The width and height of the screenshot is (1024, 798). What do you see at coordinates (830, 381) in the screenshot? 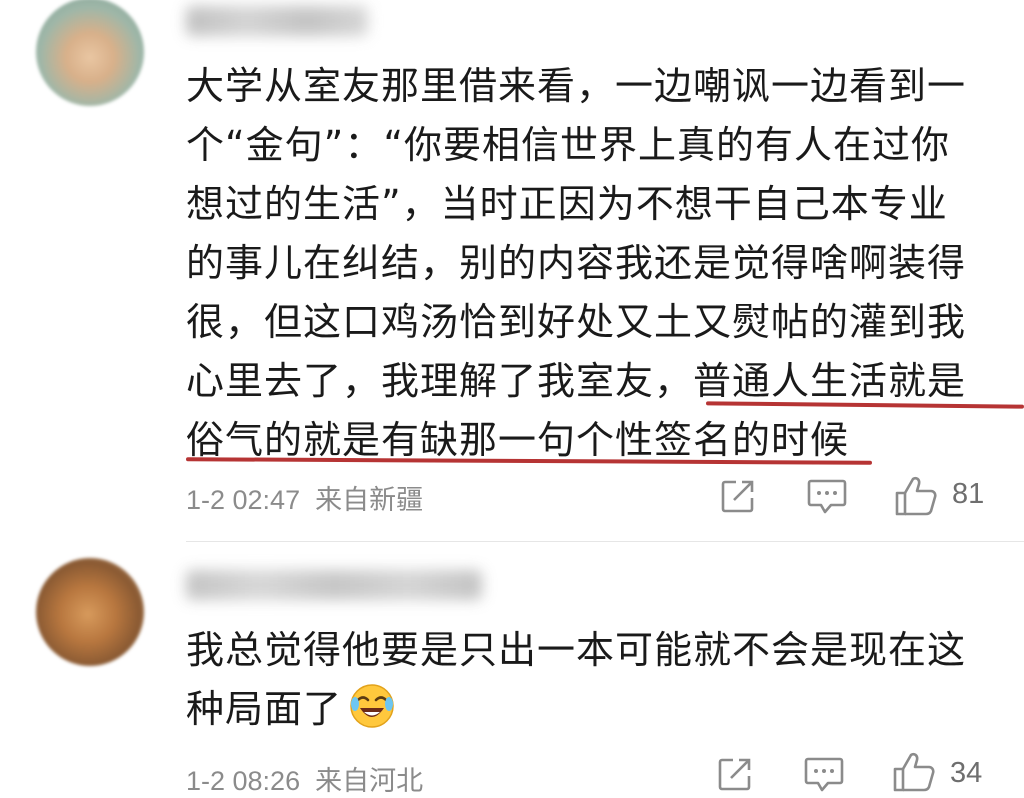
I see `comment-text-highlight: 普通人生活就是` at bounding box center [830, 381].